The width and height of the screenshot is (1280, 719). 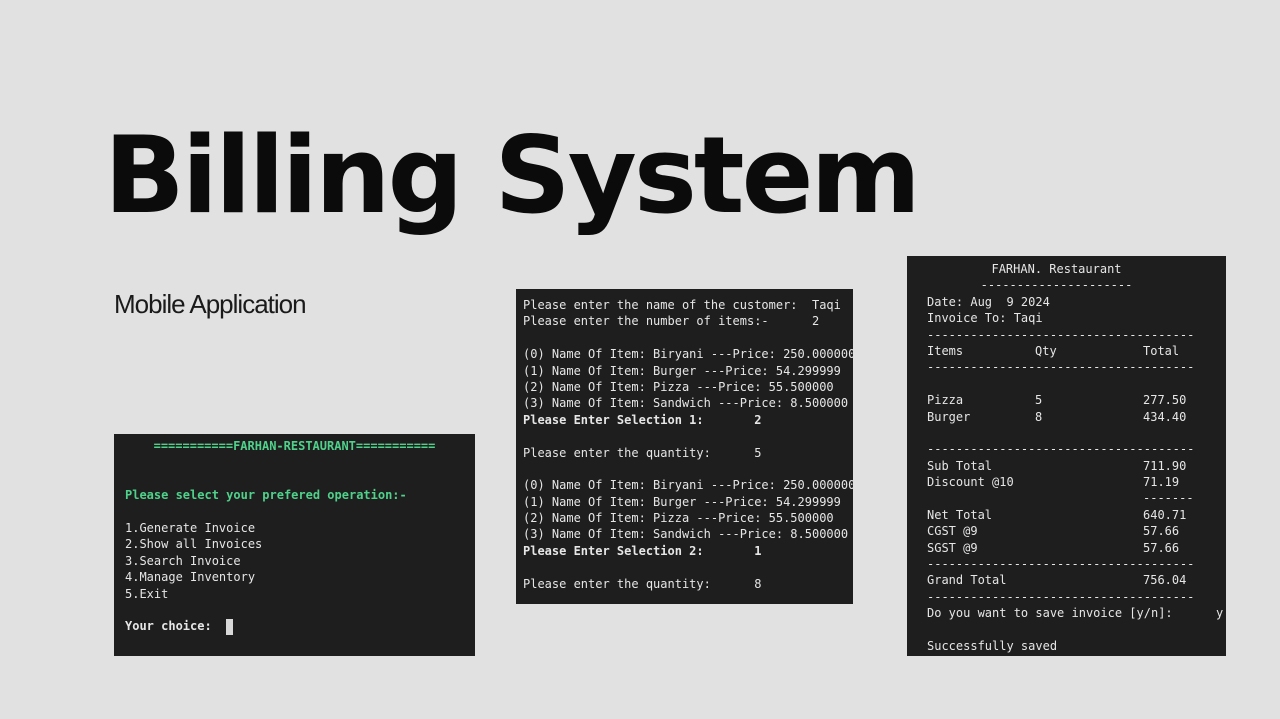 I want to click on line-total: 277.50, so click(x=1165, y=400).